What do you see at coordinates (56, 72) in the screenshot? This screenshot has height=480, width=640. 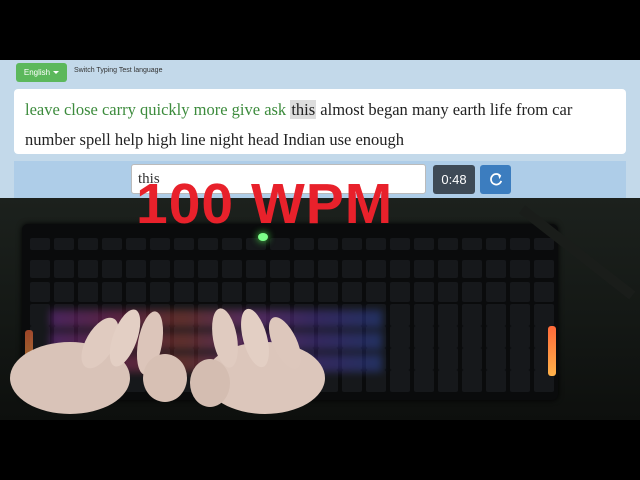 I see `caret-down-icon` at bounding box center [56, 72].